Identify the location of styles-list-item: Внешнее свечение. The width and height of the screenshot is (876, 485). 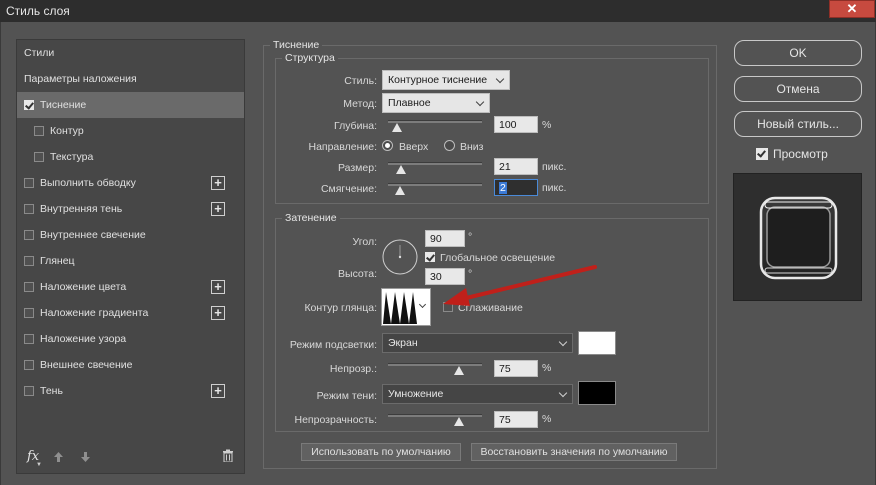
(130, 365).